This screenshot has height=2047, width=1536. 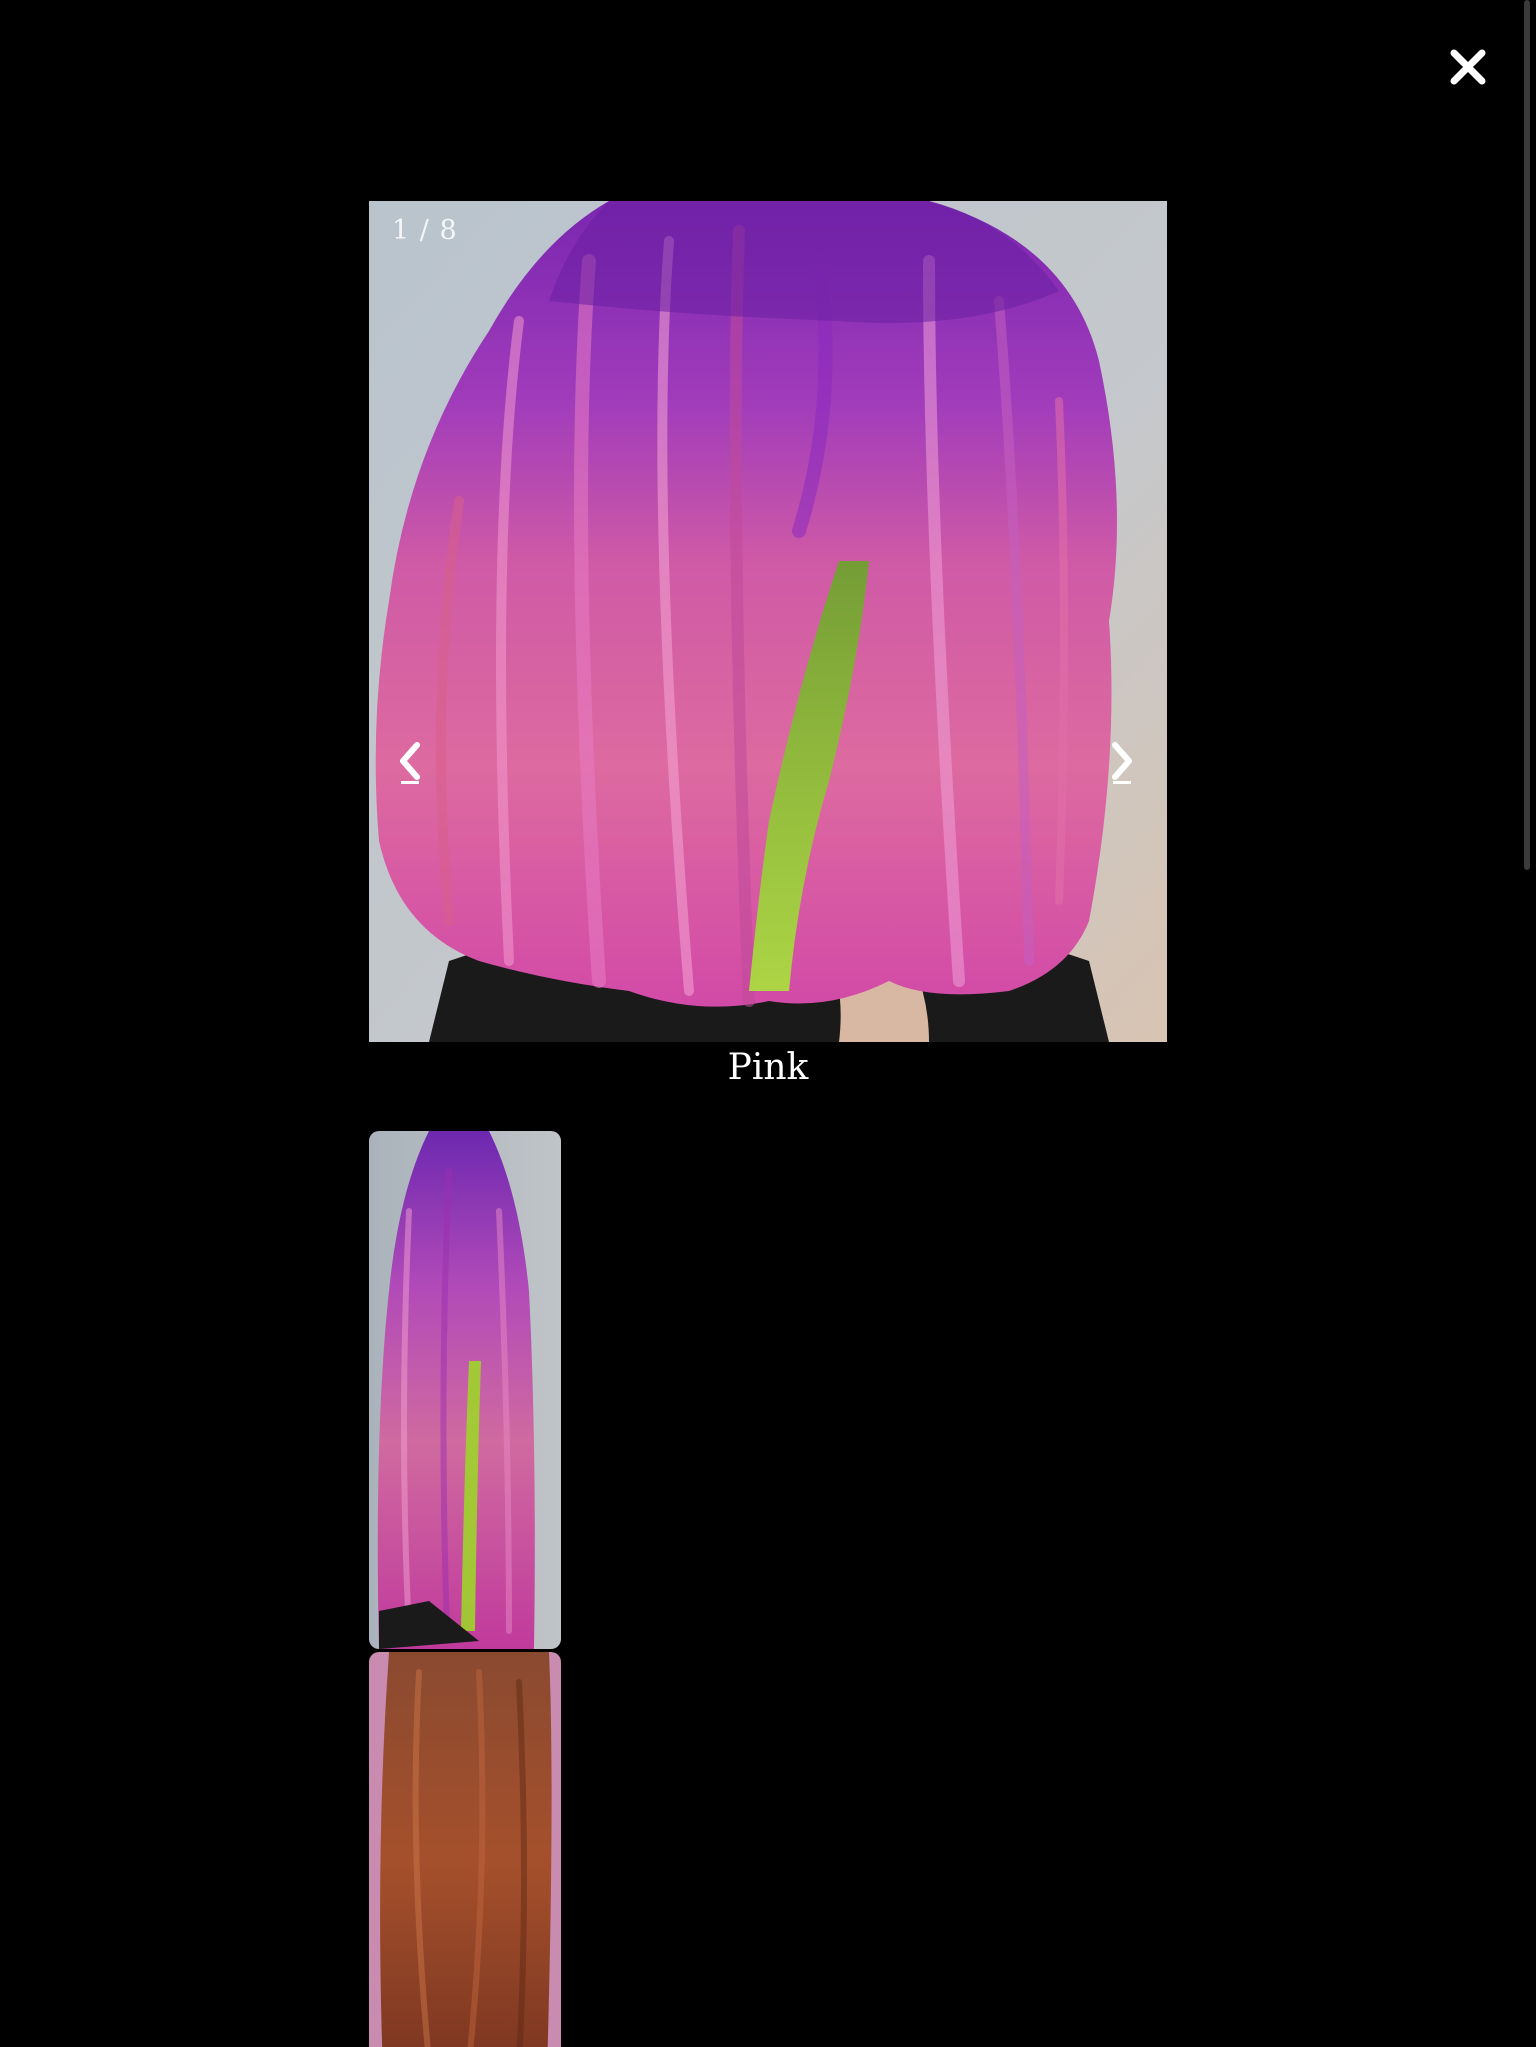 I want to click on thumbnail-copper-long-hair, so click(x=465, y=1849).